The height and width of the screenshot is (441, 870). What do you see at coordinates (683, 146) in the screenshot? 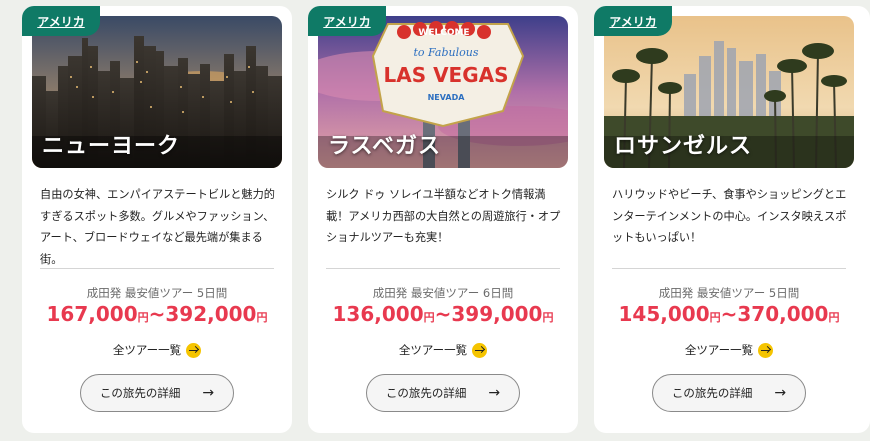
I see `city-name: ロサンゼルス` at bounding box center [683, 146].